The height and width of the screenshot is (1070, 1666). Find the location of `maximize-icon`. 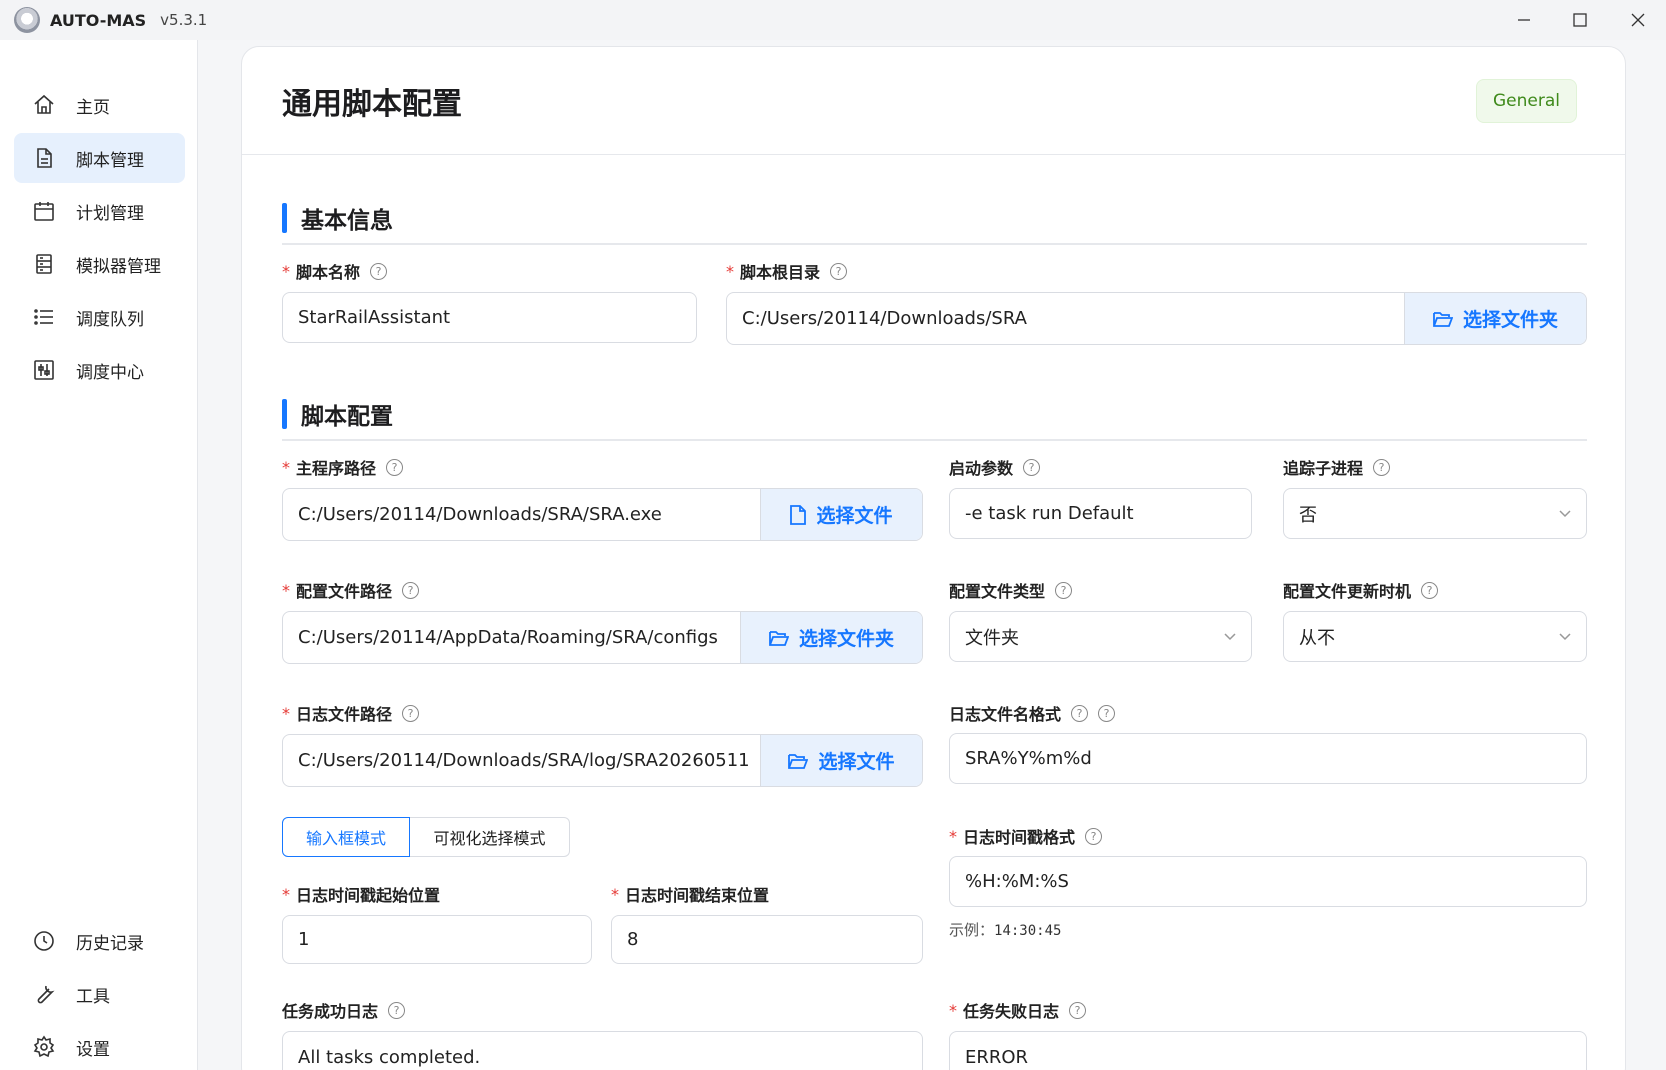

maximize-icon is located at coordinates (1580, 20).